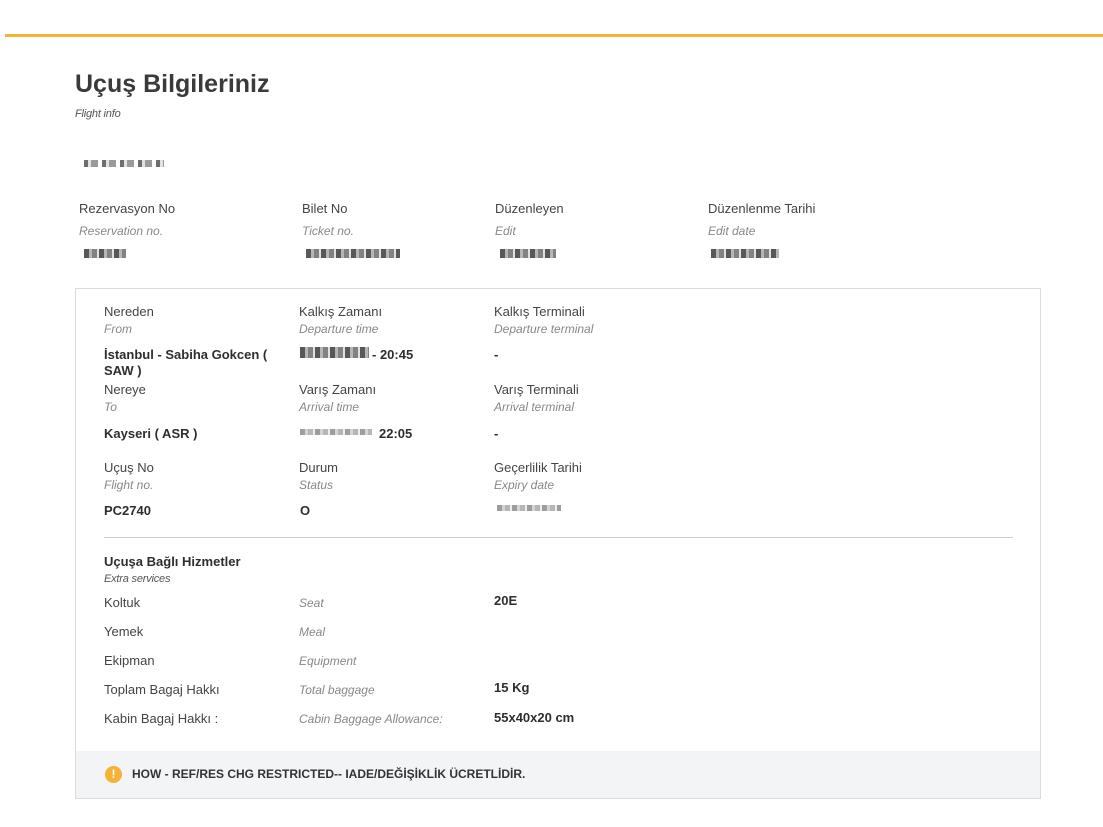  I want to click on arrival-time-label: Varış Zamanı, so click(338, 389).